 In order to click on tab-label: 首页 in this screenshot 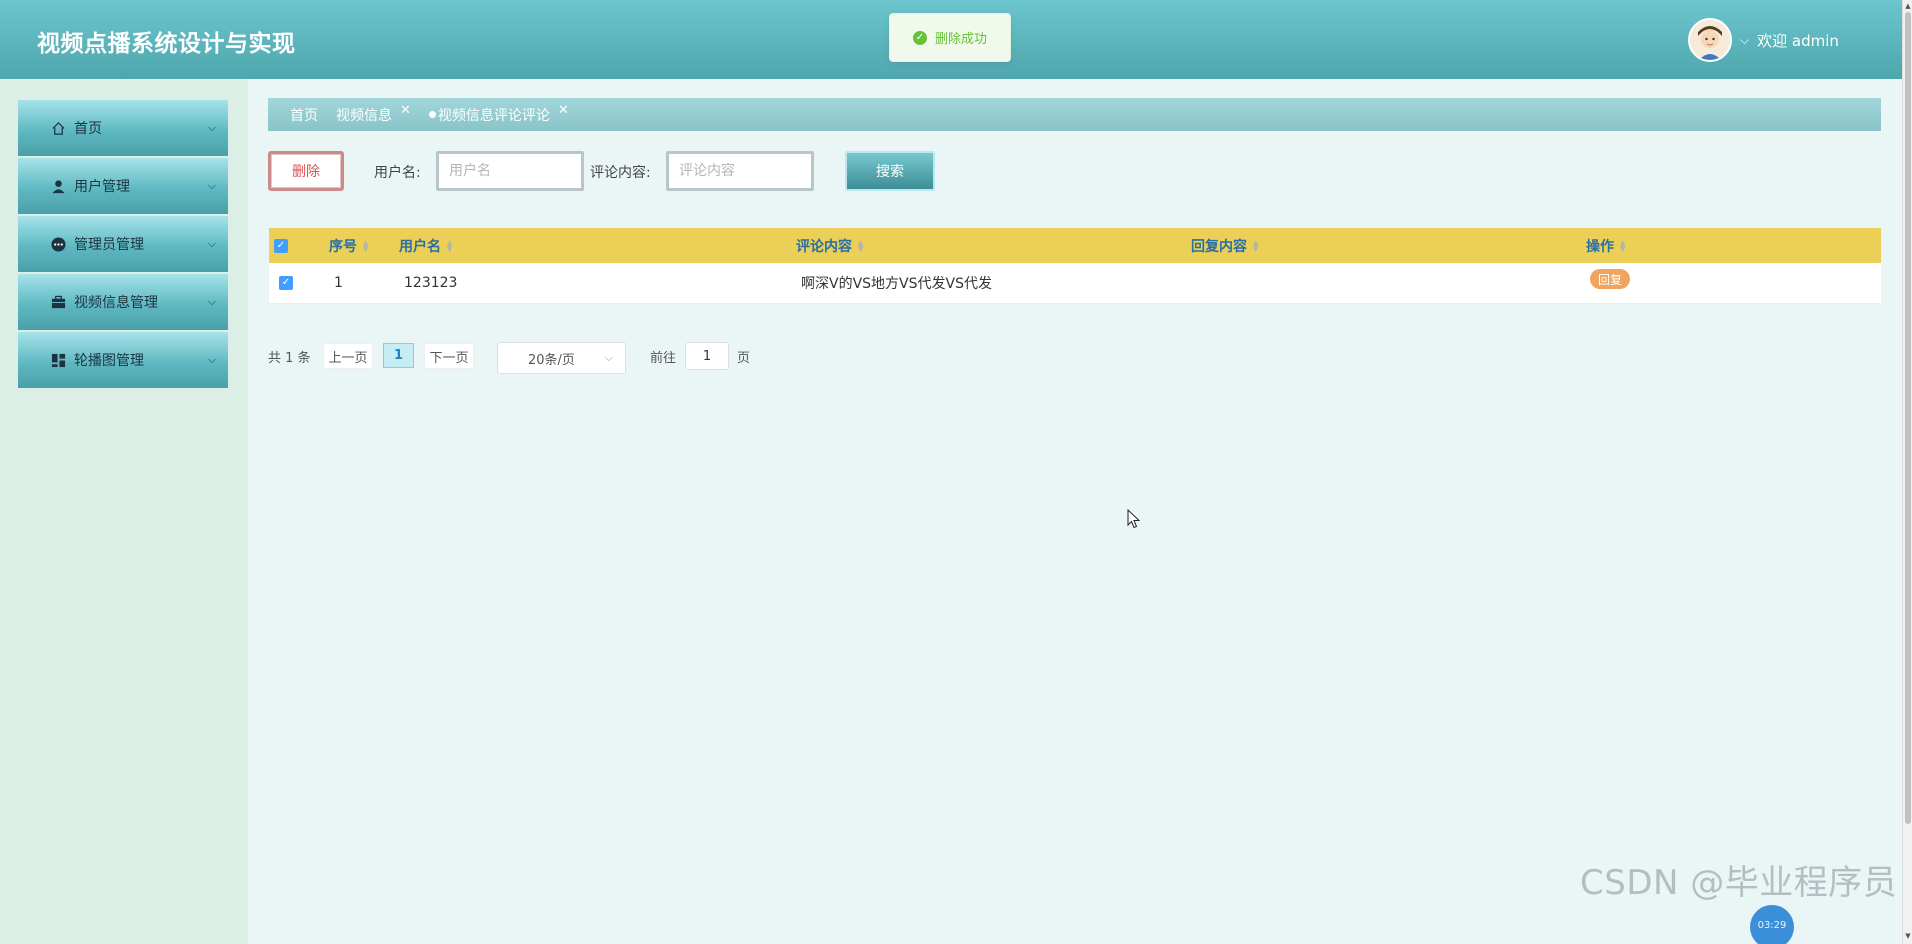, I will do `click(304, 115)`.